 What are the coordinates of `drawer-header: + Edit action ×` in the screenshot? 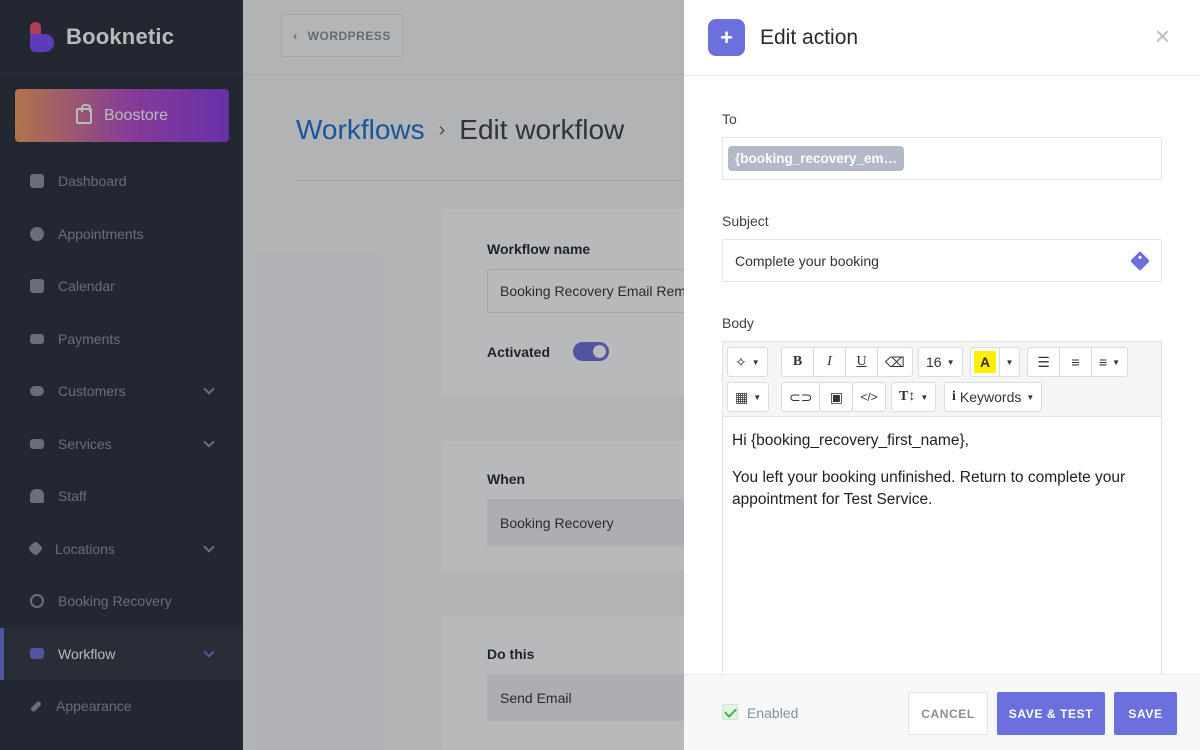 It's located at (942, 38).